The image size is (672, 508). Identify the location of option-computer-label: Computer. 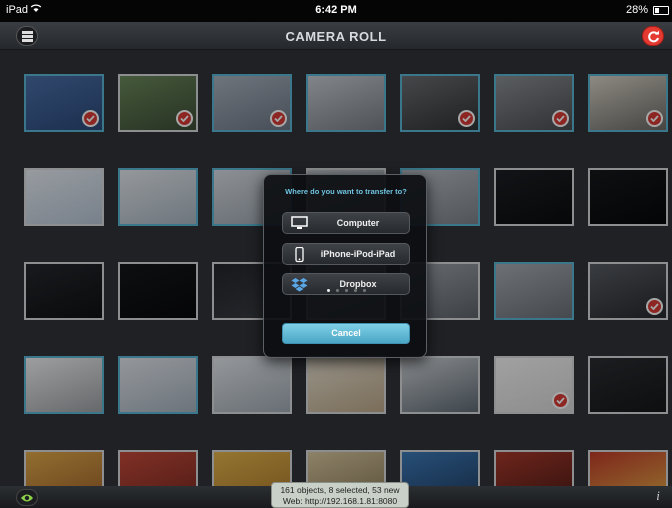
(358, 223).